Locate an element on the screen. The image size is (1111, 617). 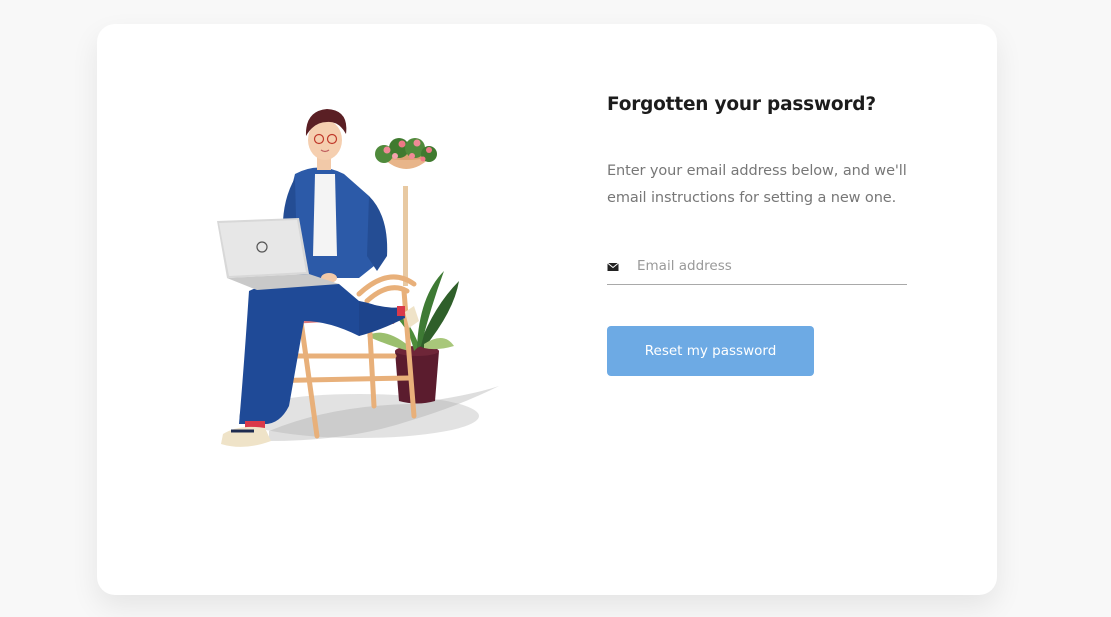
flower-stand is located at coordinates (406, 217).